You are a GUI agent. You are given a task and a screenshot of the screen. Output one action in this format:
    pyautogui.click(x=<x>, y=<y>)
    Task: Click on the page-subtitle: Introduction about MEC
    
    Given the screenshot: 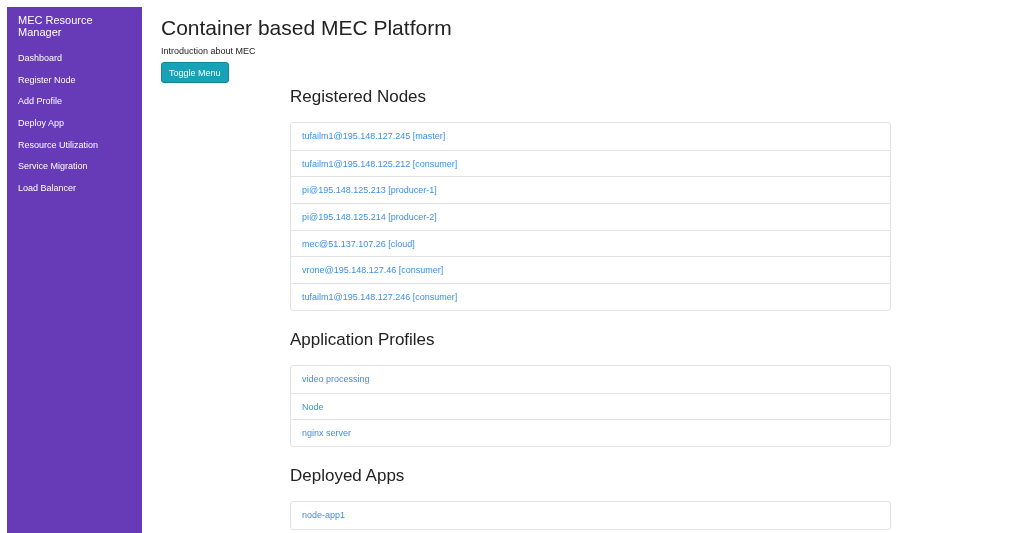 What is the action you would take?
    pyautogui.click(x=209, y=51)
    